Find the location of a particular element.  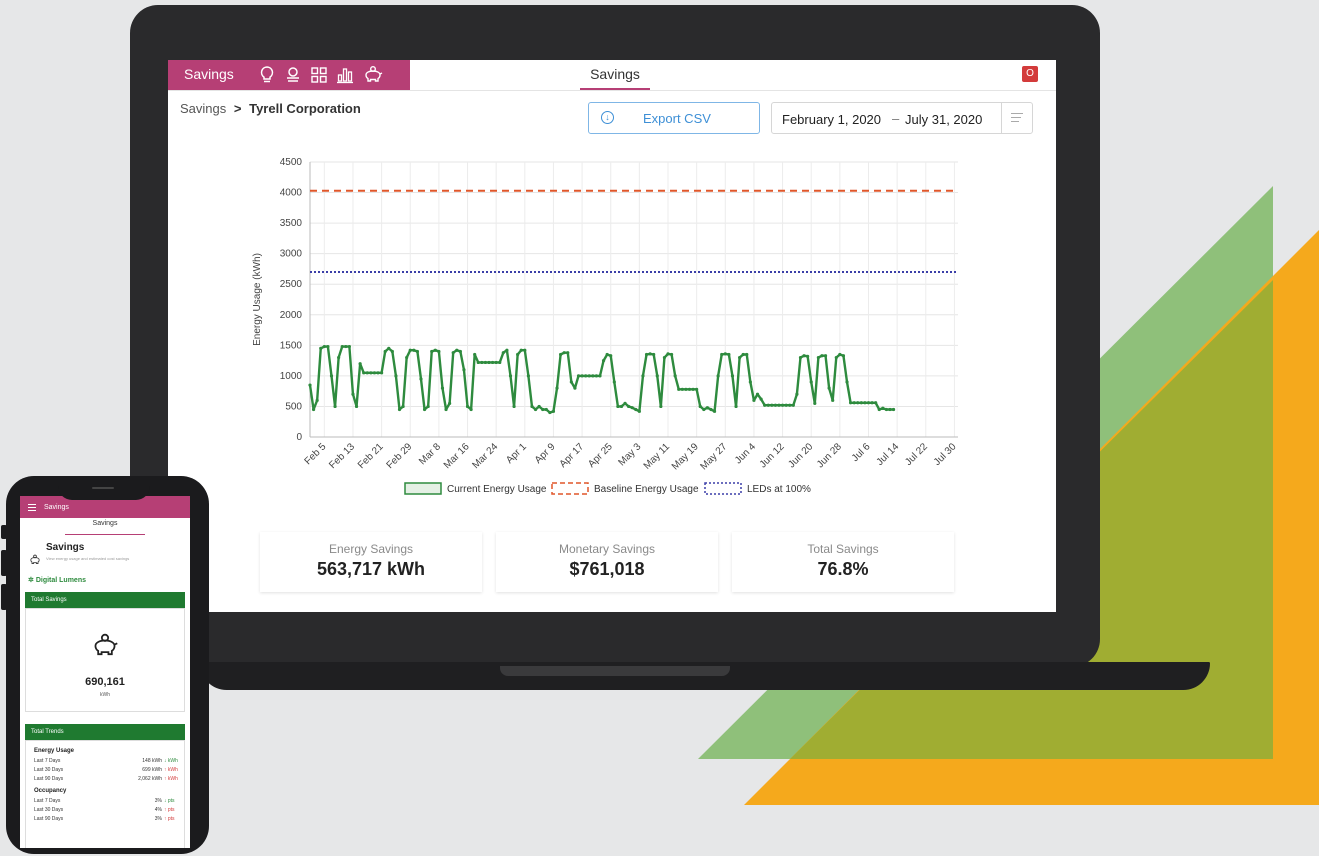

x-tick-label: May 27 is located at coordinates (713, 456).